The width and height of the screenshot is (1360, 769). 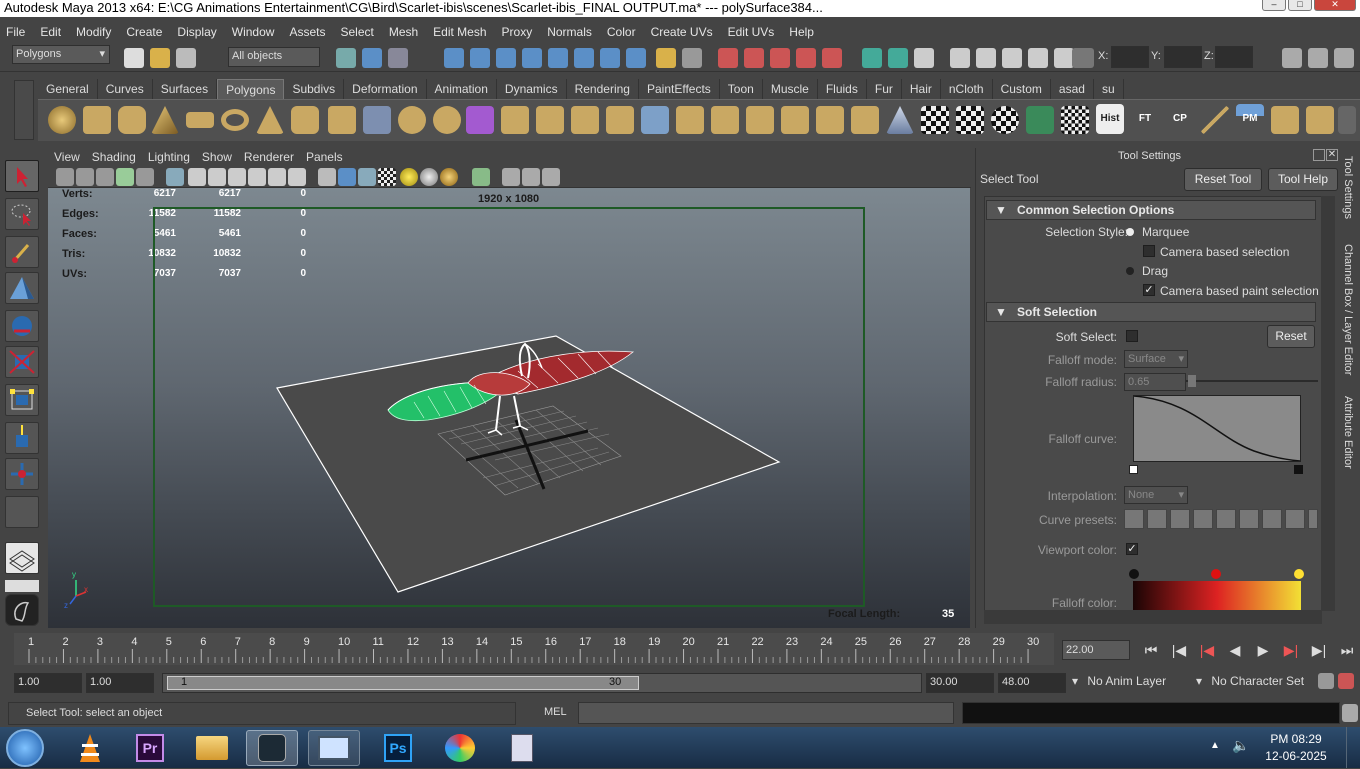 I want to click on isolate-select-icon, so click(x=481, y=177).